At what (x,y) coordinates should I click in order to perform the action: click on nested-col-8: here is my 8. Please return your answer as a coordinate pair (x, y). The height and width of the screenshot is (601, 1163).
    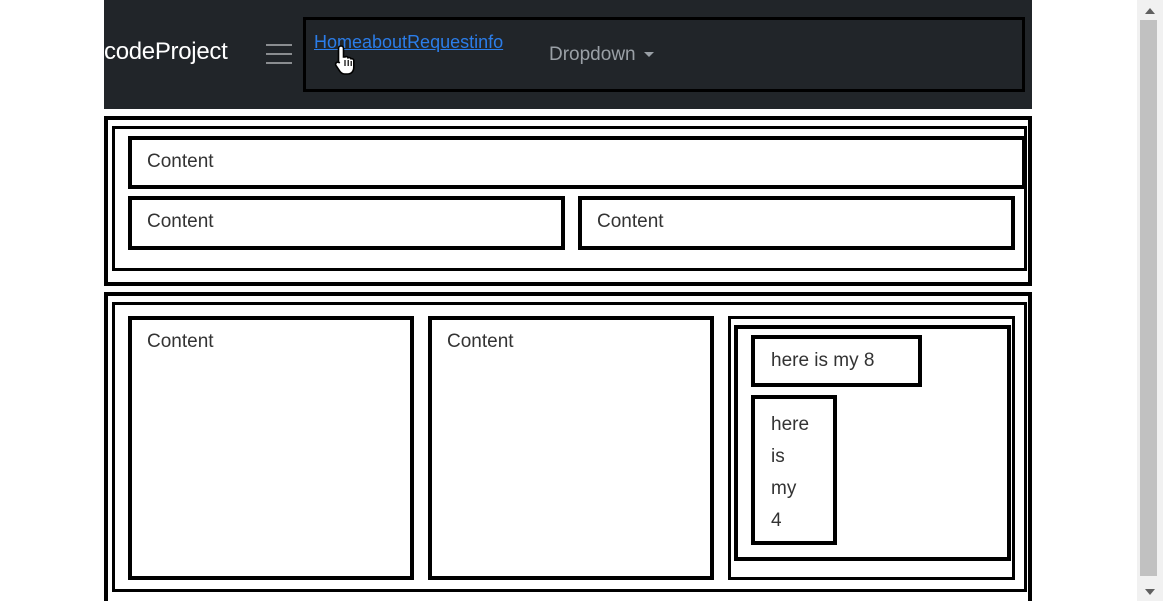
    Looking at the image, I should click on (836, 361).